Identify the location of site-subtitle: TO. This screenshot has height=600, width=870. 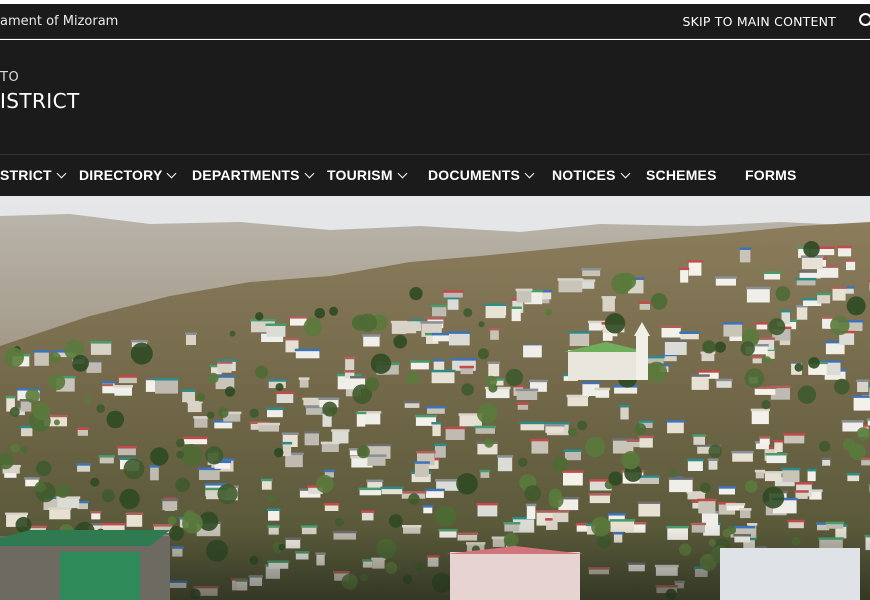
(9, 77).